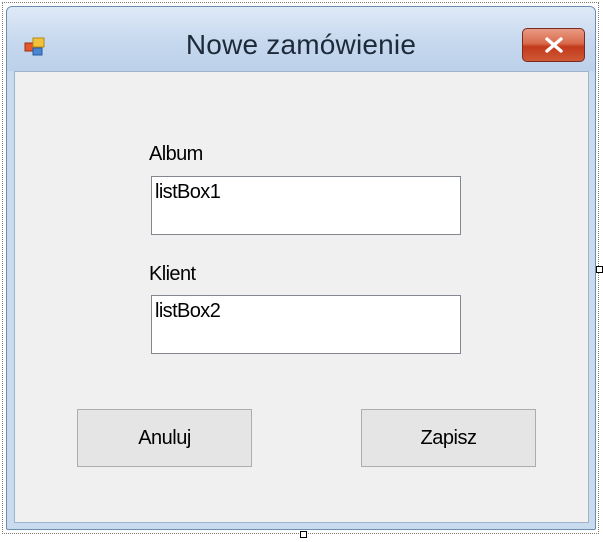 The height and width of the screenshot is (542, 603). Describe the element at coordinates (164, 438) in the screenshot. I see `cancel-button: Anuluj` at that location.